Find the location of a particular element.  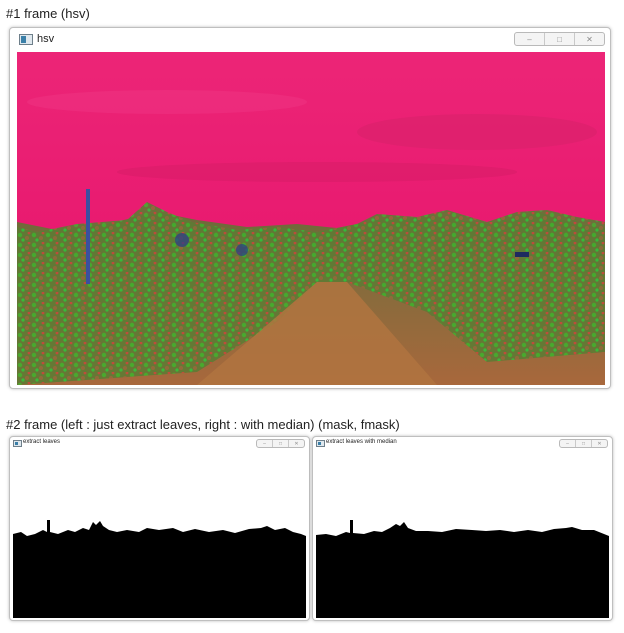

mask-image is located at coordinates (159, 534).